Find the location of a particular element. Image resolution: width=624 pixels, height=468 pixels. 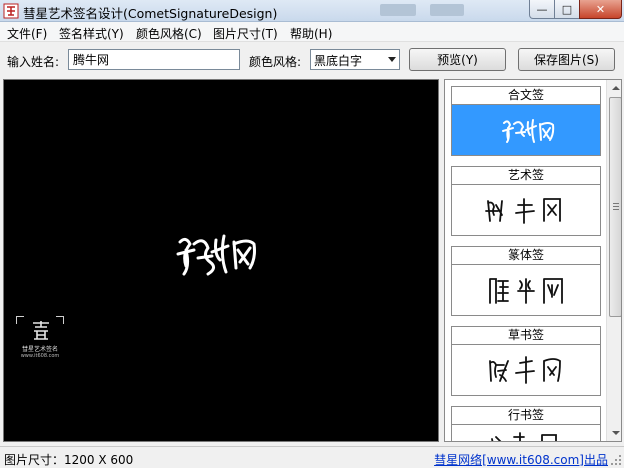

minimize-button: — is located at coordinates (542, 9).